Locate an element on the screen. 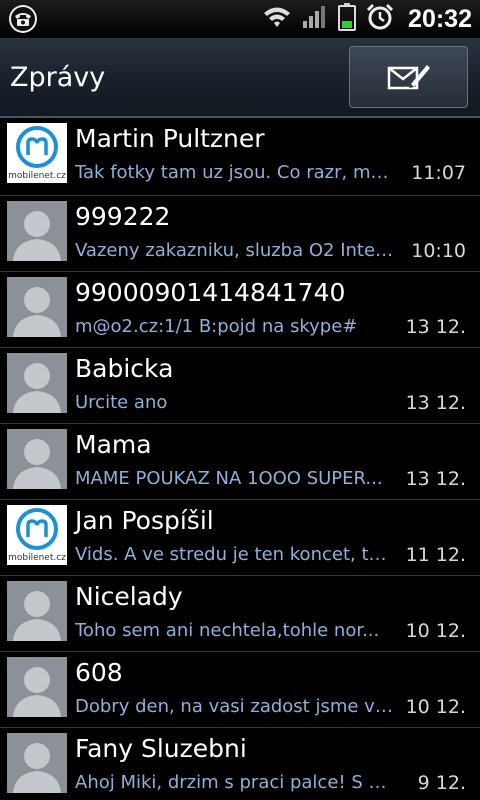 The width and height of the screenshot is (480, 800). compose-button is located at coordinates (408, 77).